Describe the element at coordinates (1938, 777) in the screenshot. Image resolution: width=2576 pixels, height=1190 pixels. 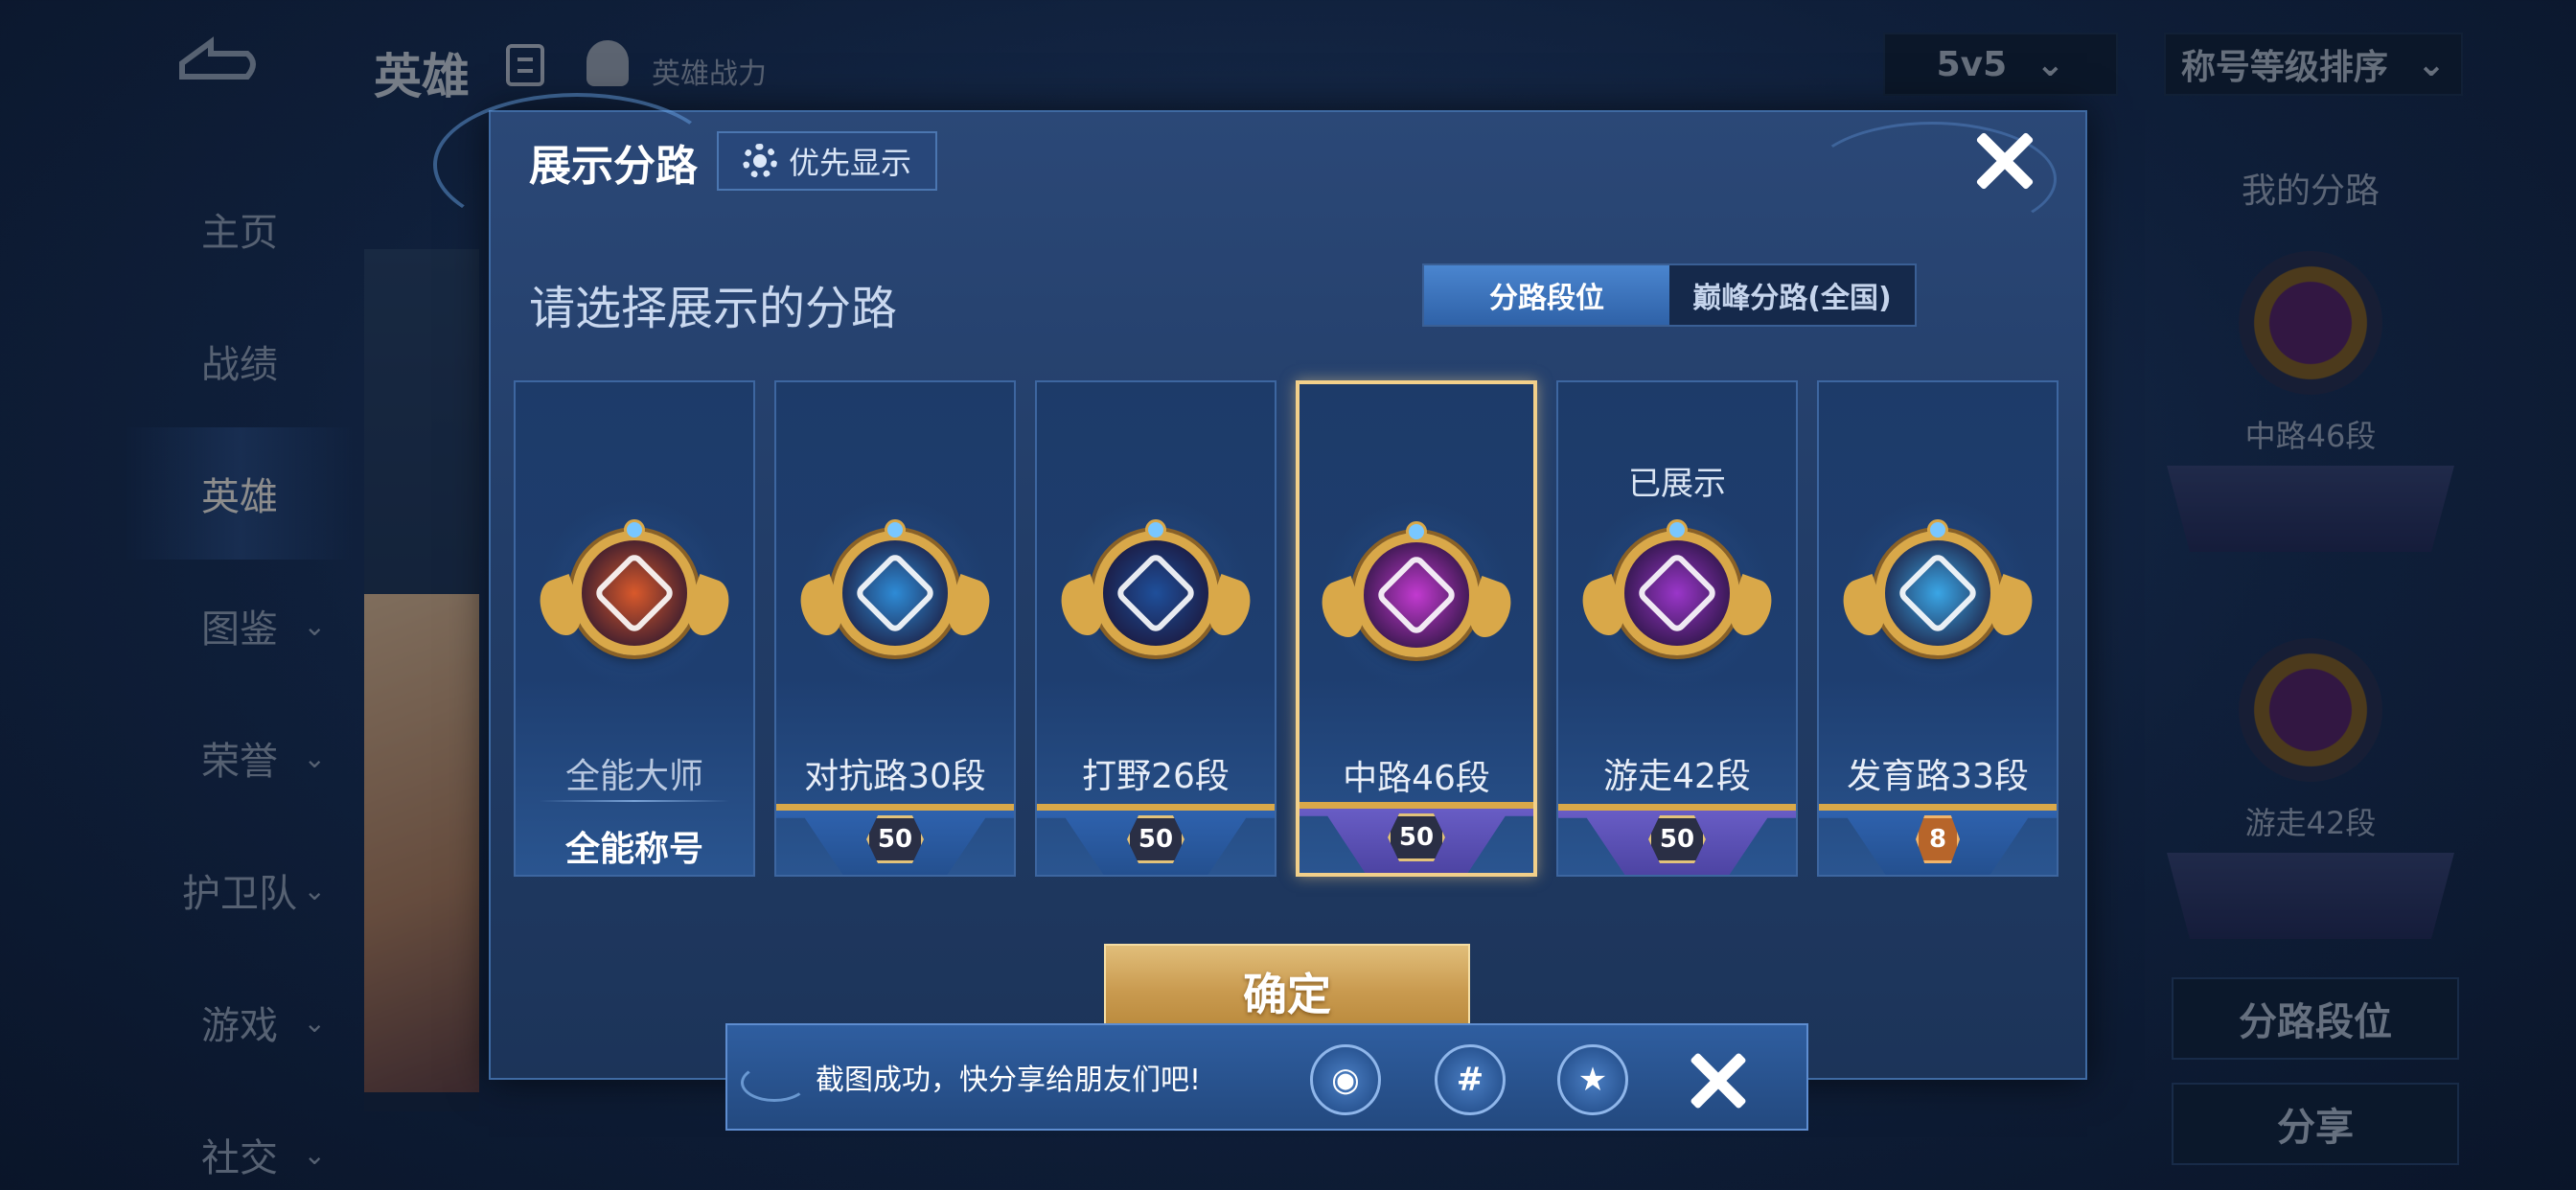
I see `lane-rank-label: 发育路33段` at that location.